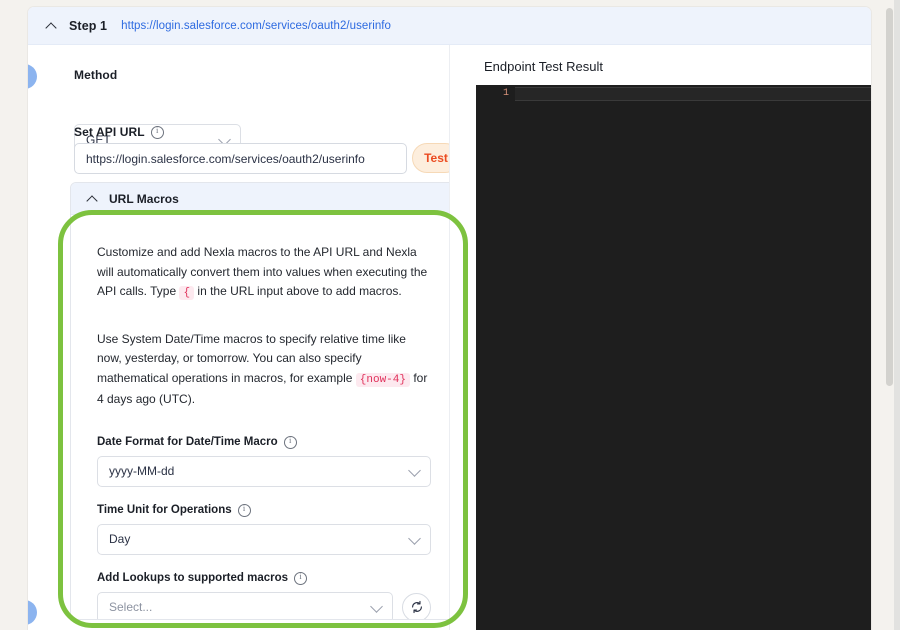  I want to click on time-unit-label-text: Time Unit for Operations, so click(164, 510).